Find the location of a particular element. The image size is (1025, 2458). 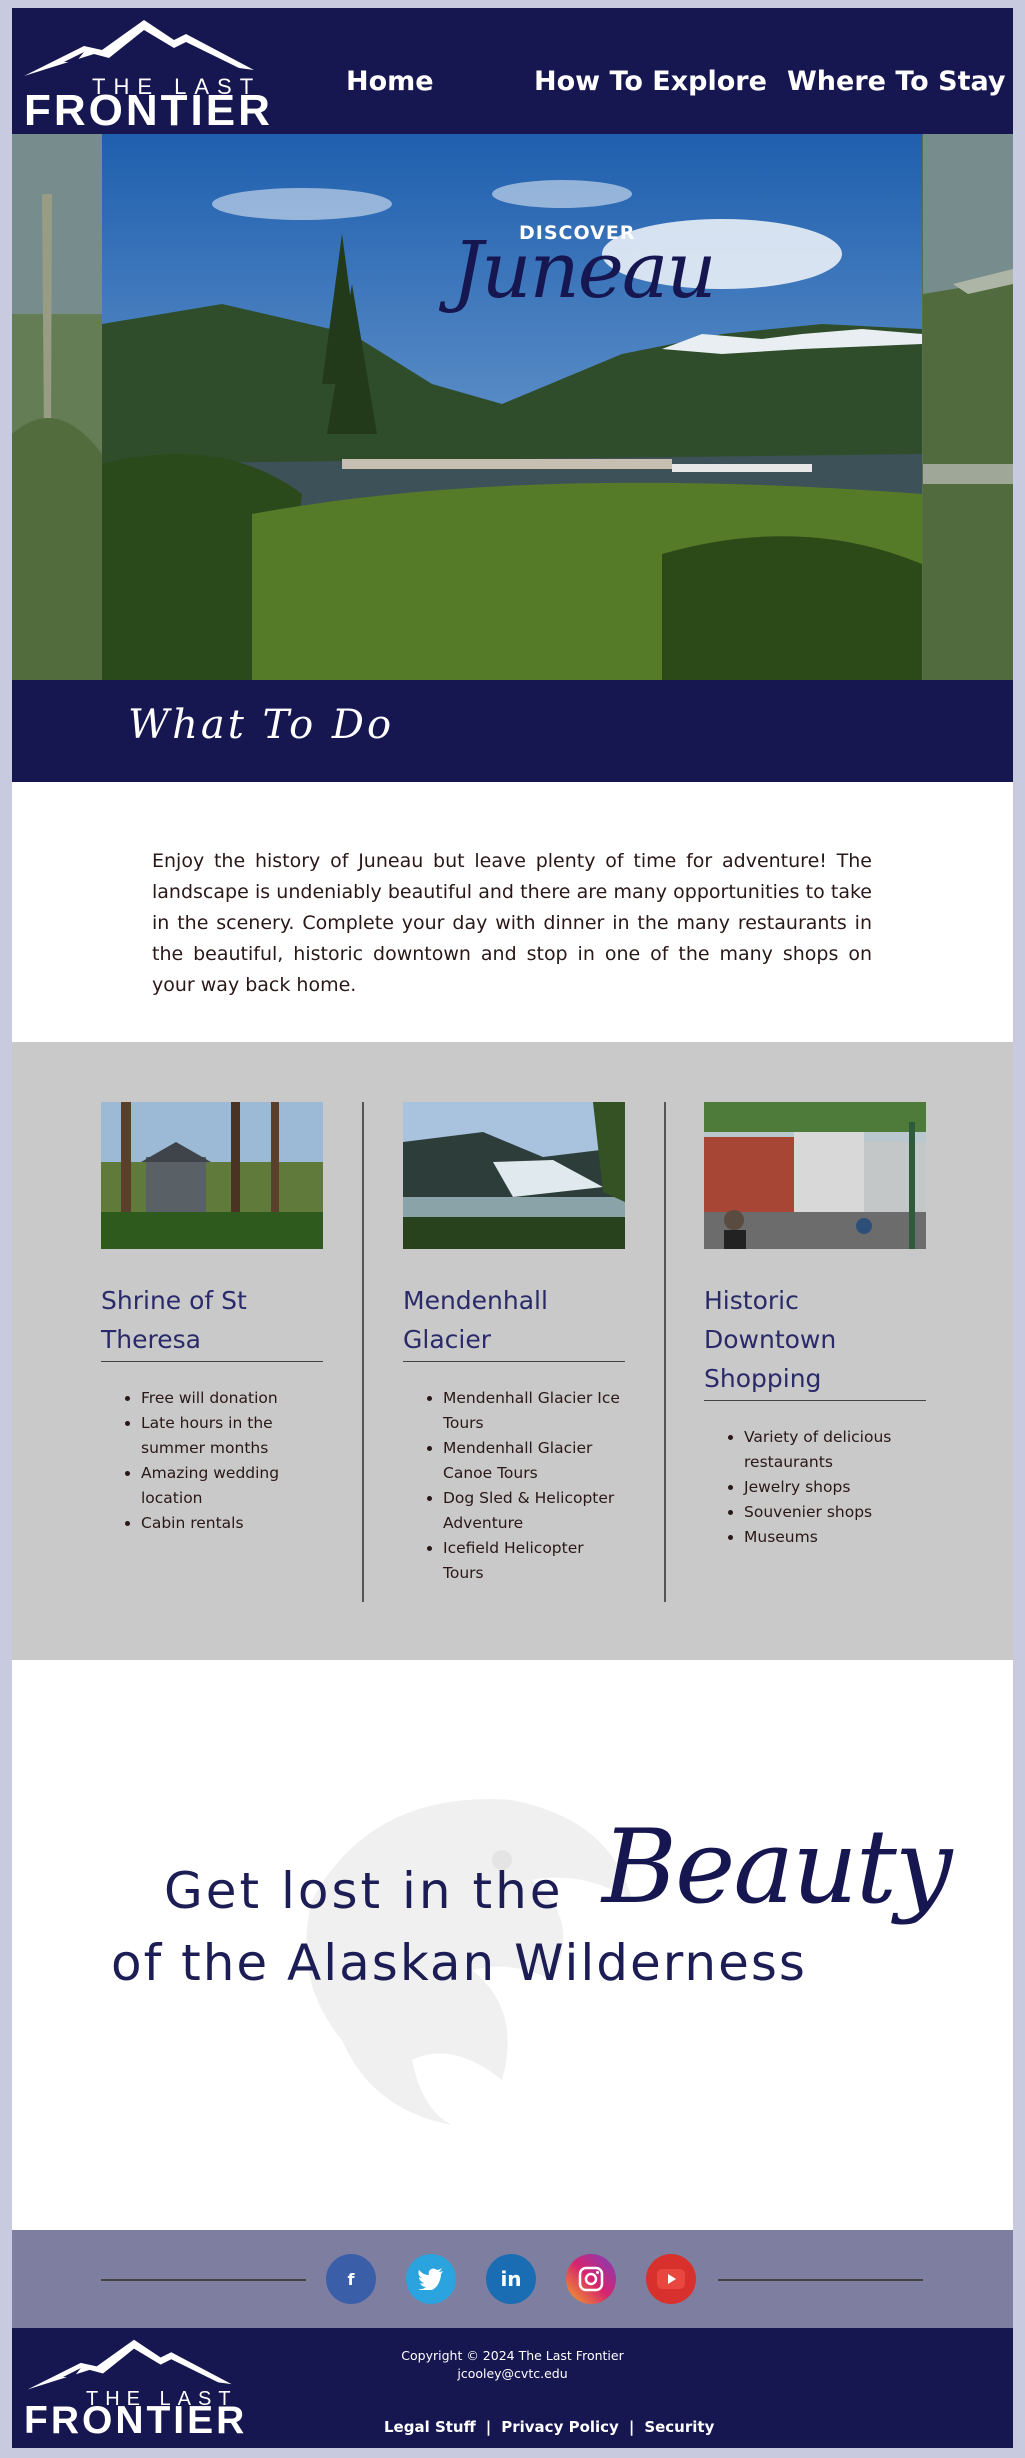

hero-city-title: Juneau is located at coordinates (584, 271).